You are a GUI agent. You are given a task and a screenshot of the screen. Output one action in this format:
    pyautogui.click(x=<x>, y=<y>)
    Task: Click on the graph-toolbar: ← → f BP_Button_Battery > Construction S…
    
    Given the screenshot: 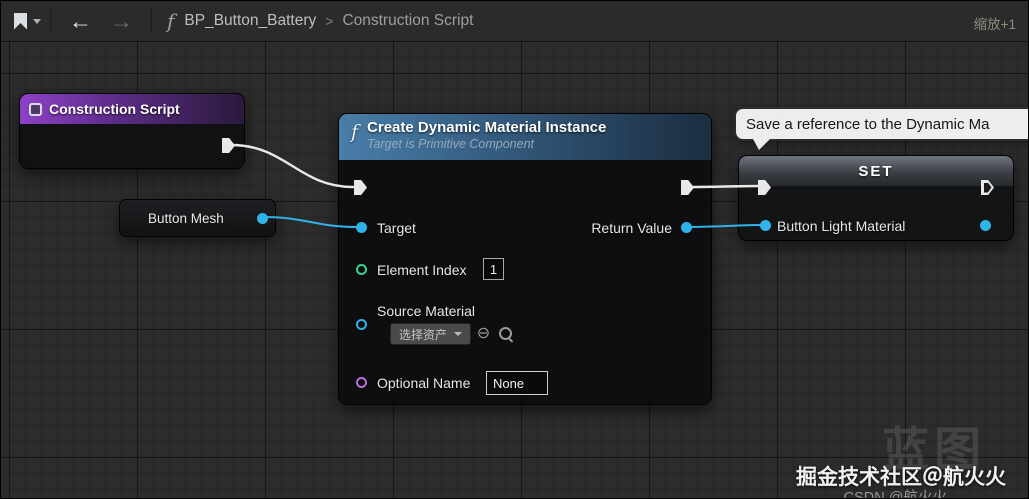 What is the action you would take?
    pyautogui.click(x=514, y=21)
    